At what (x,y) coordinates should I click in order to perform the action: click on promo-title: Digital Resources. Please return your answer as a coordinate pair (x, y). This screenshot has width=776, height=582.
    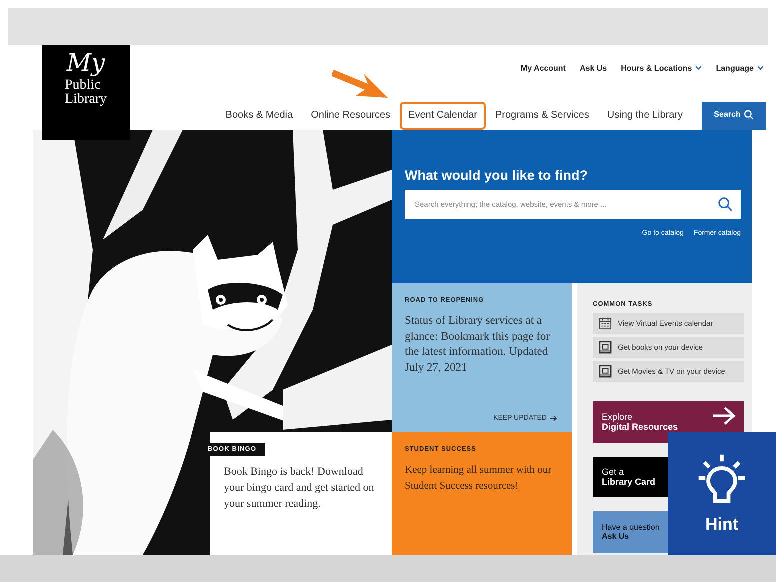
    Looking at the image, I should click on (640, 427).